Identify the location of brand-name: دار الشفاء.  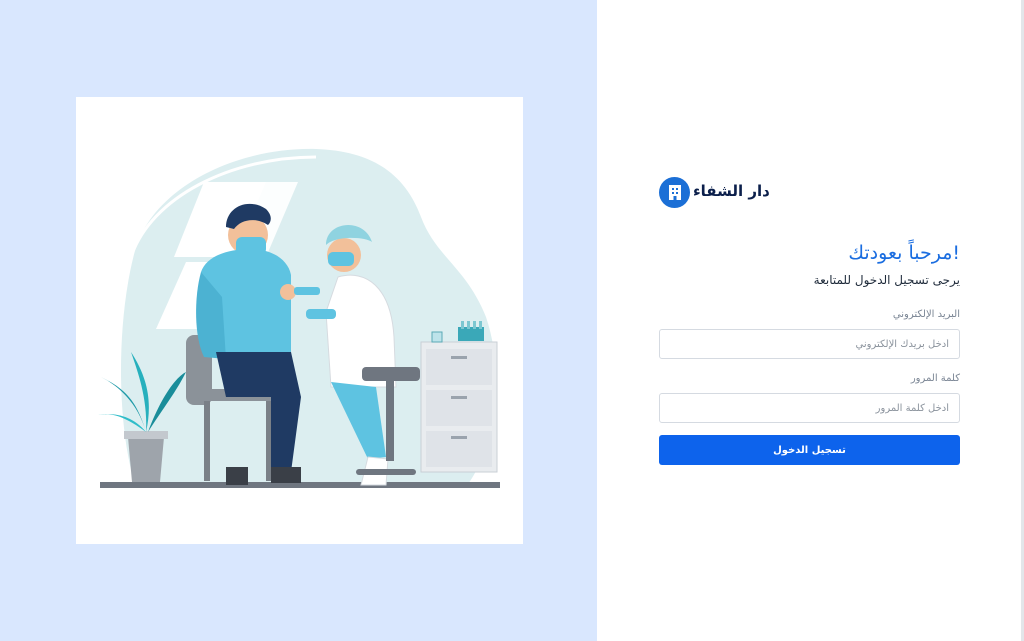
(731, 191).